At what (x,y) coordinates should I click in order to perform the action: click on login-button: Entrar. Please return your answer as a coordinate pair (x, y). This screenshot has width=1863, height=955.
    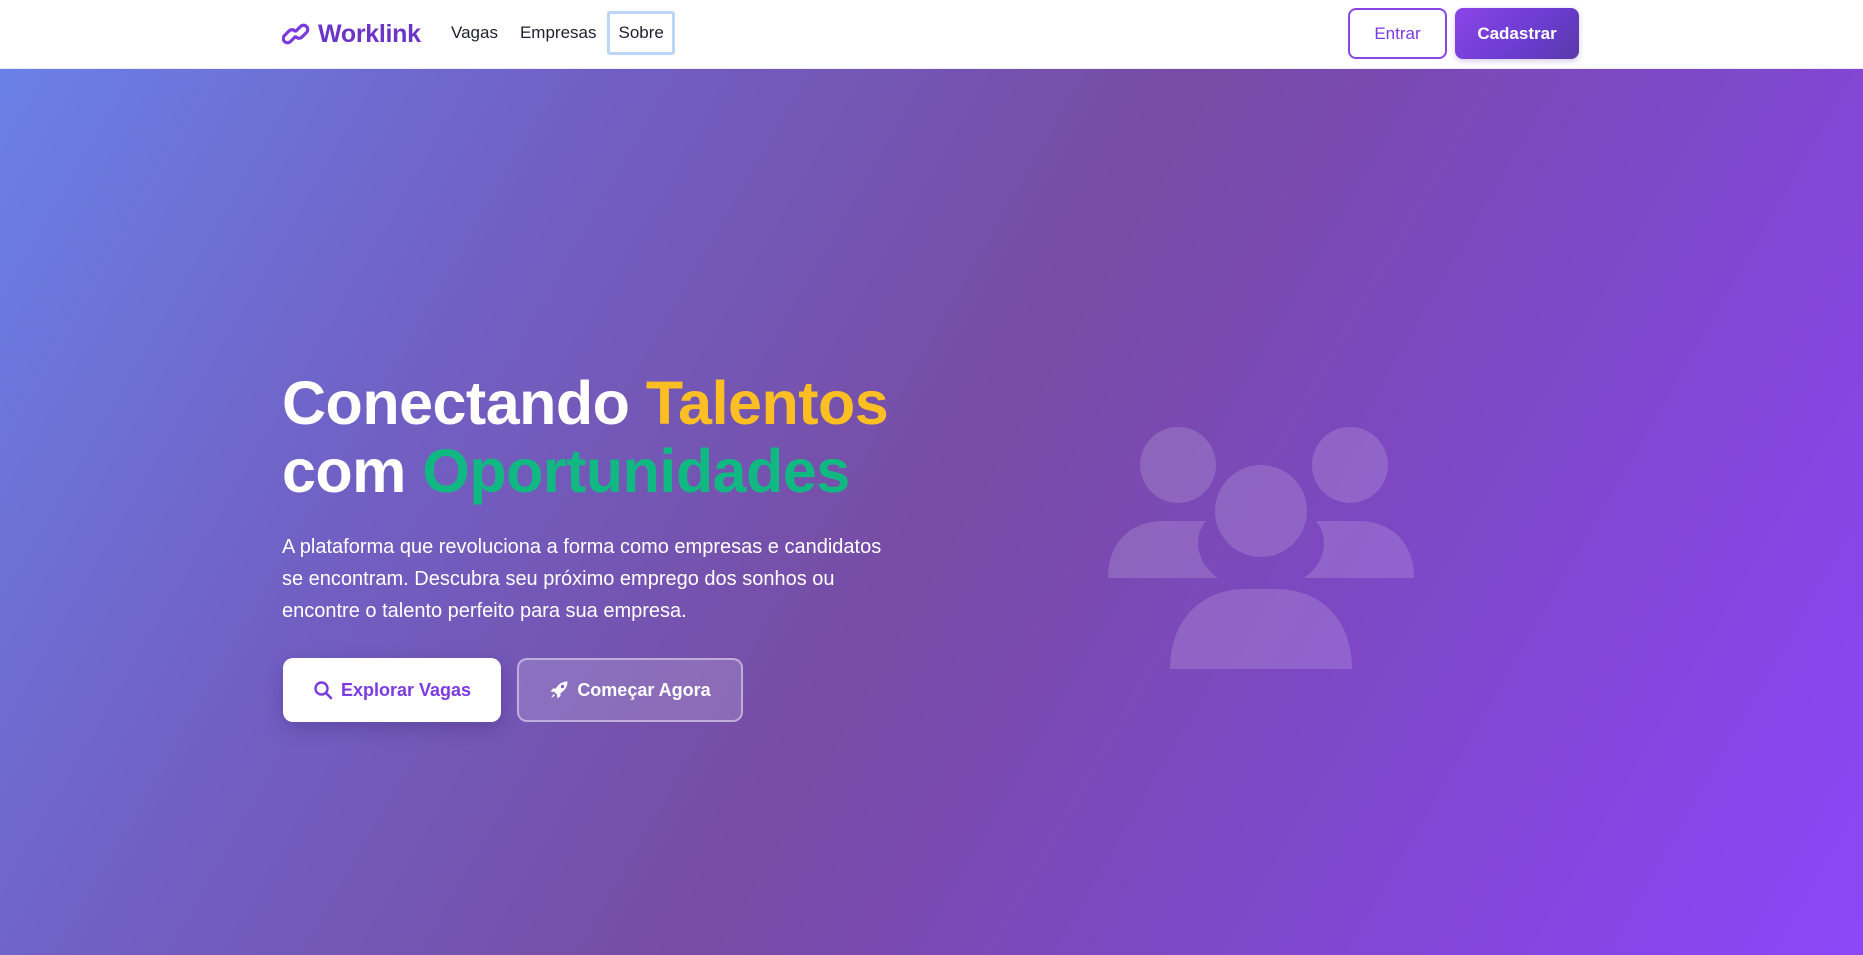
    Looking at the image, I should click on (1397, 33).